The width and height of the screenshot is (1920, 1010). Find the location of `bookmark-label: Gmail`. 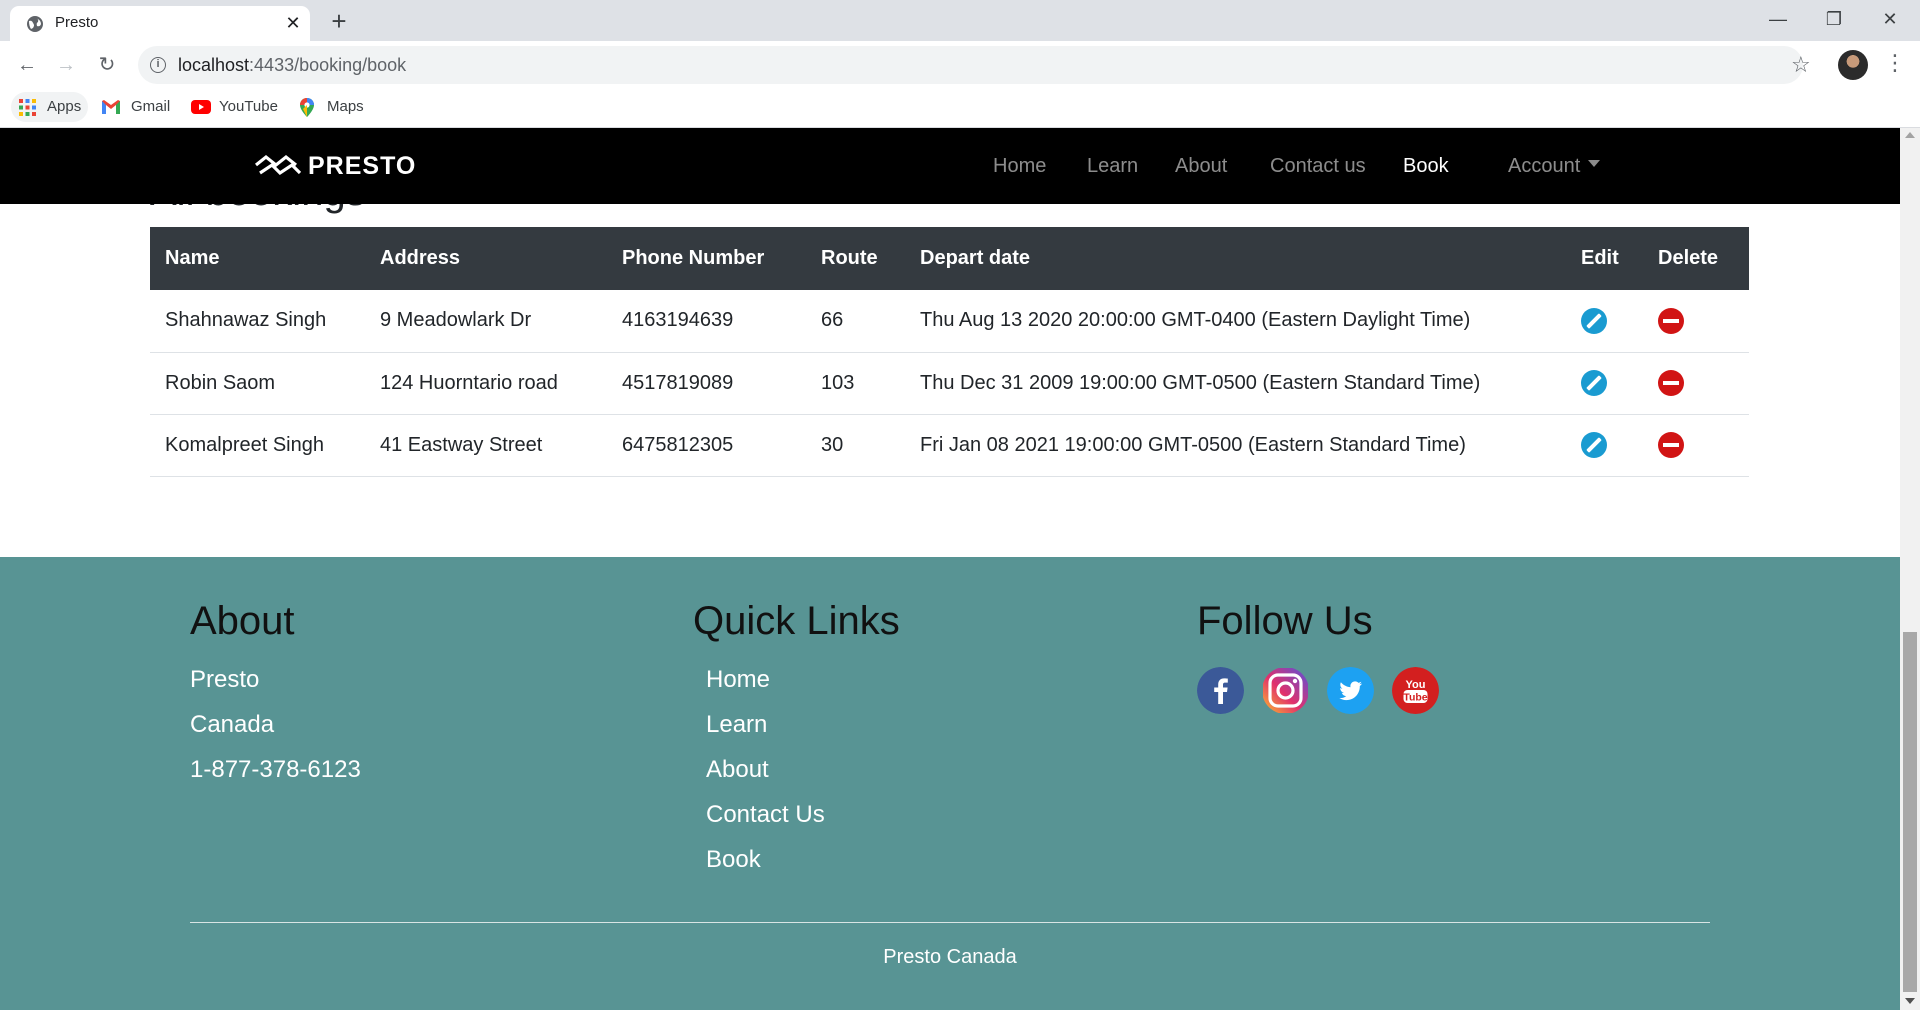

bookmark-label: Gmail is located at coordinates (151, 106).